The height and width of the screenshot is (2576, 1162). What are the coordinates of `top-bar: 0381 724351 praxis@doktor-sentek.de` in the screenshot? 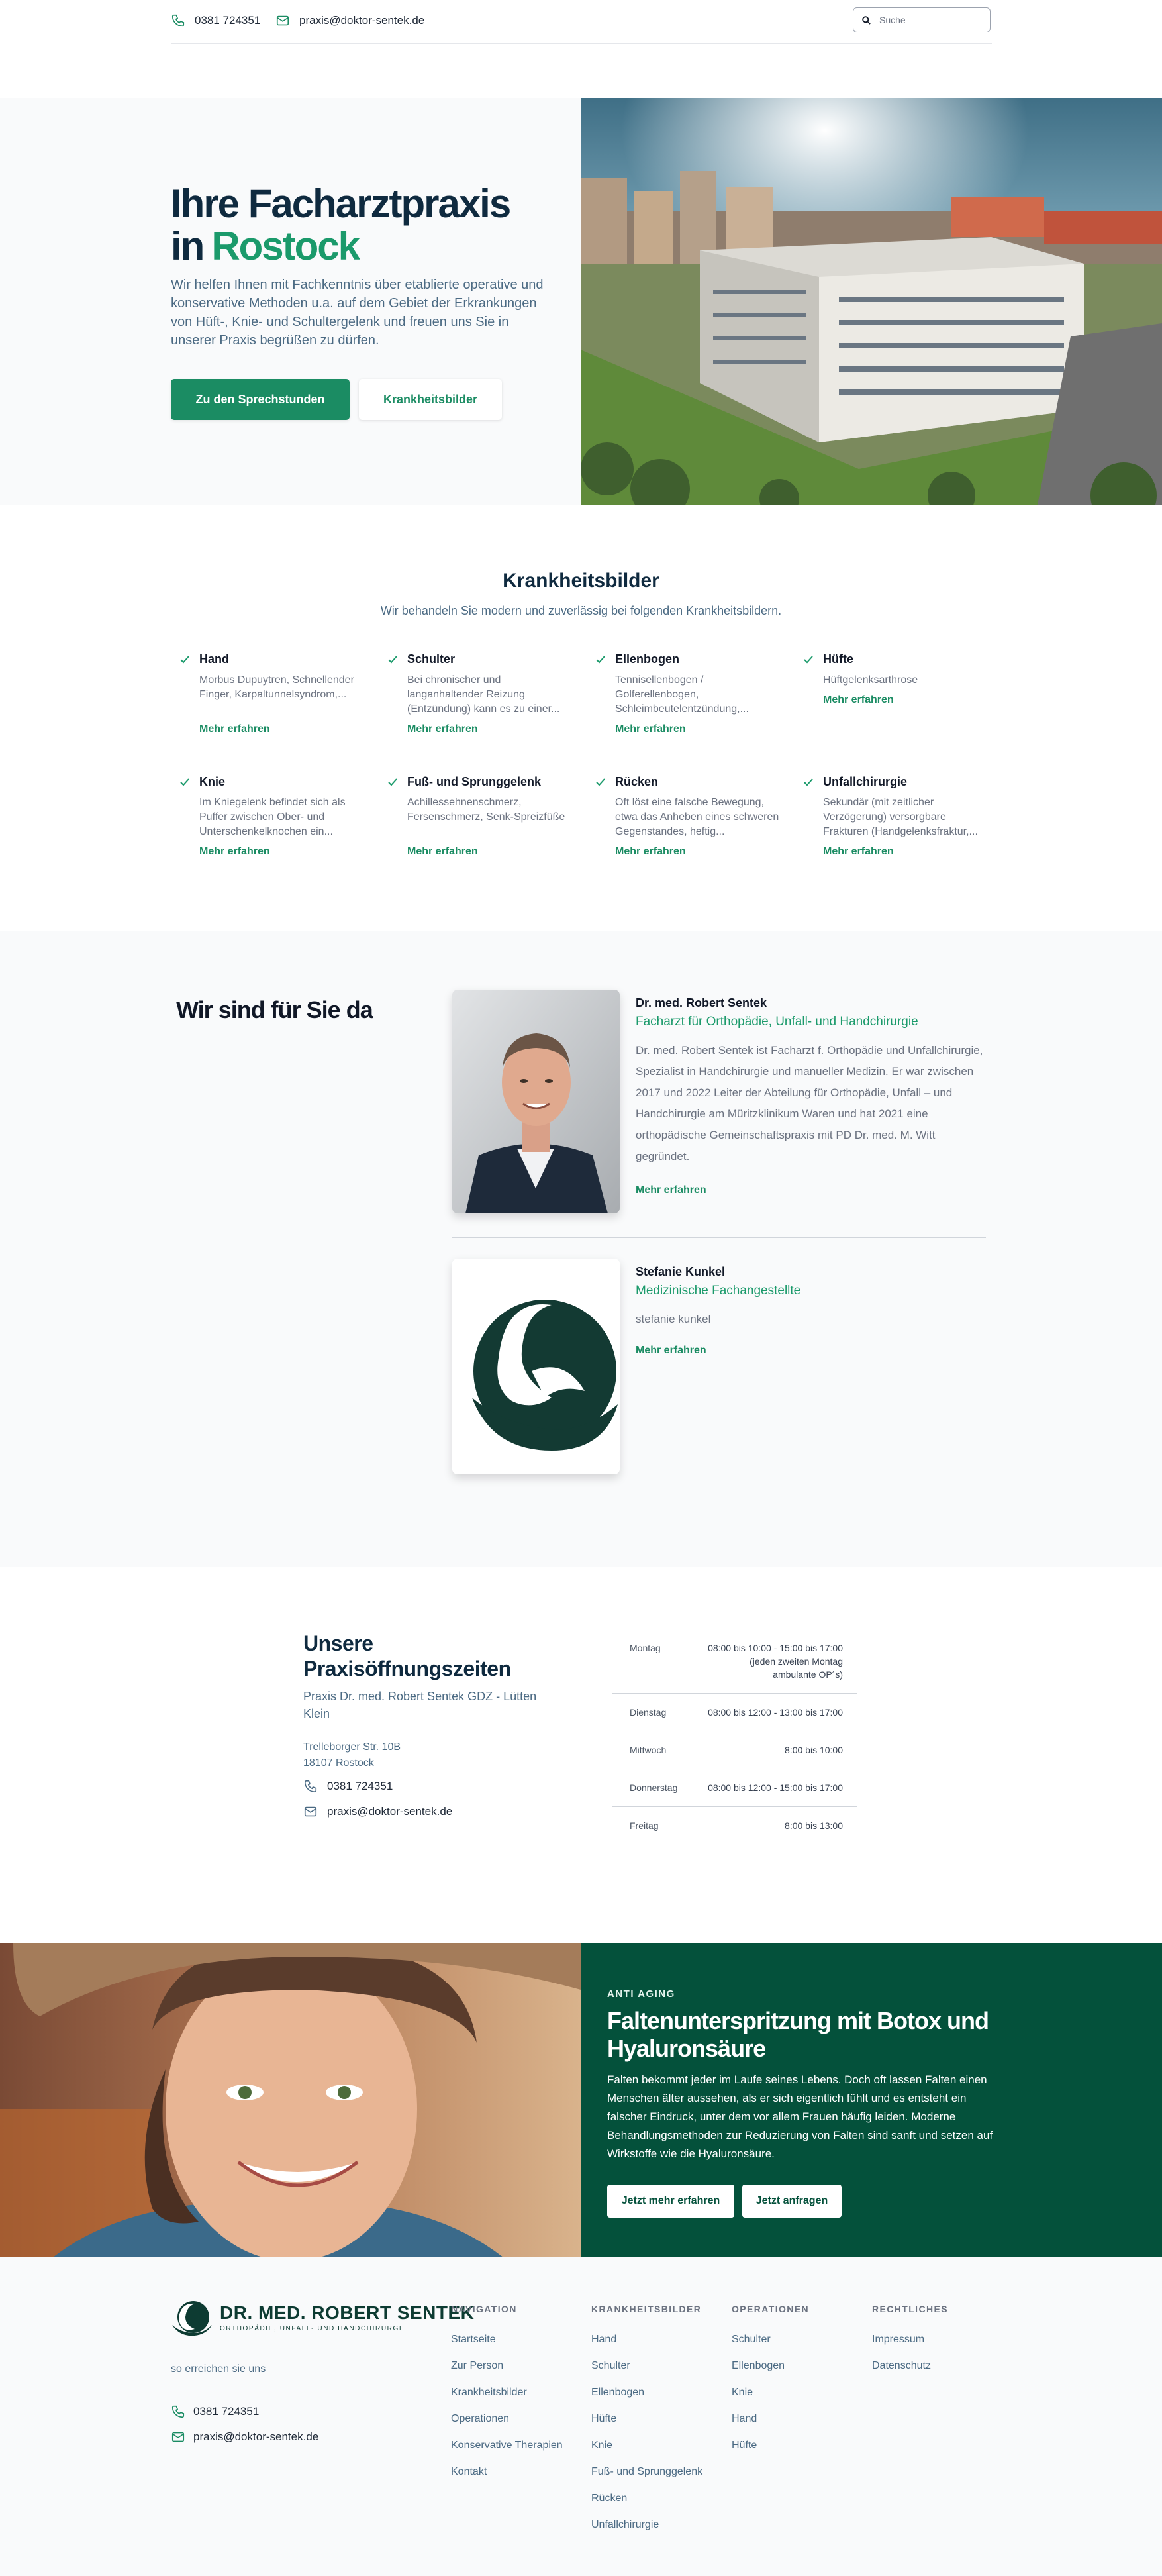 It's located at (582, 22).